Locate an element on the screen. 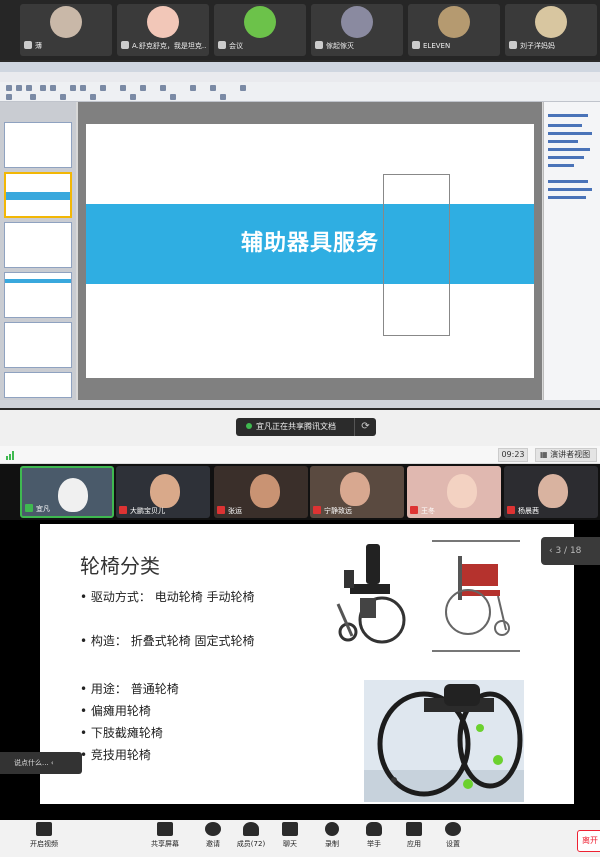 The image size is (600, 857). task-pane is located at coordinates (571, 252).